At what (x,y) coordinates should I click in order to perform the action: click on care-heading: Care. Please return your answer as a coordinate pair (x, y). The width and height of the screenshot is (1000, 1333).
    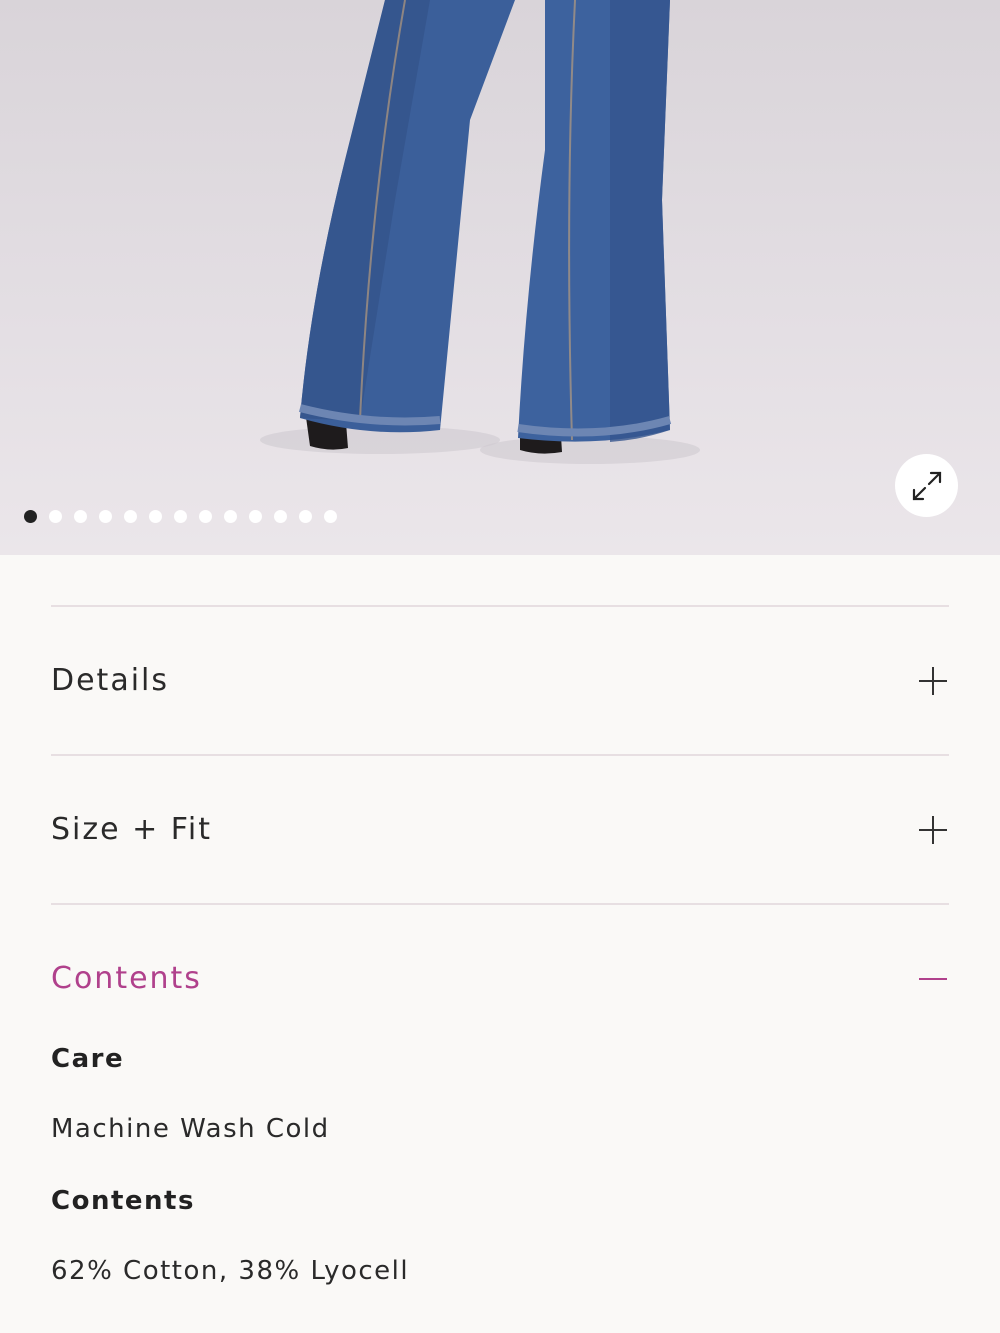
    Looking at the image, I should click on (88, 1059).